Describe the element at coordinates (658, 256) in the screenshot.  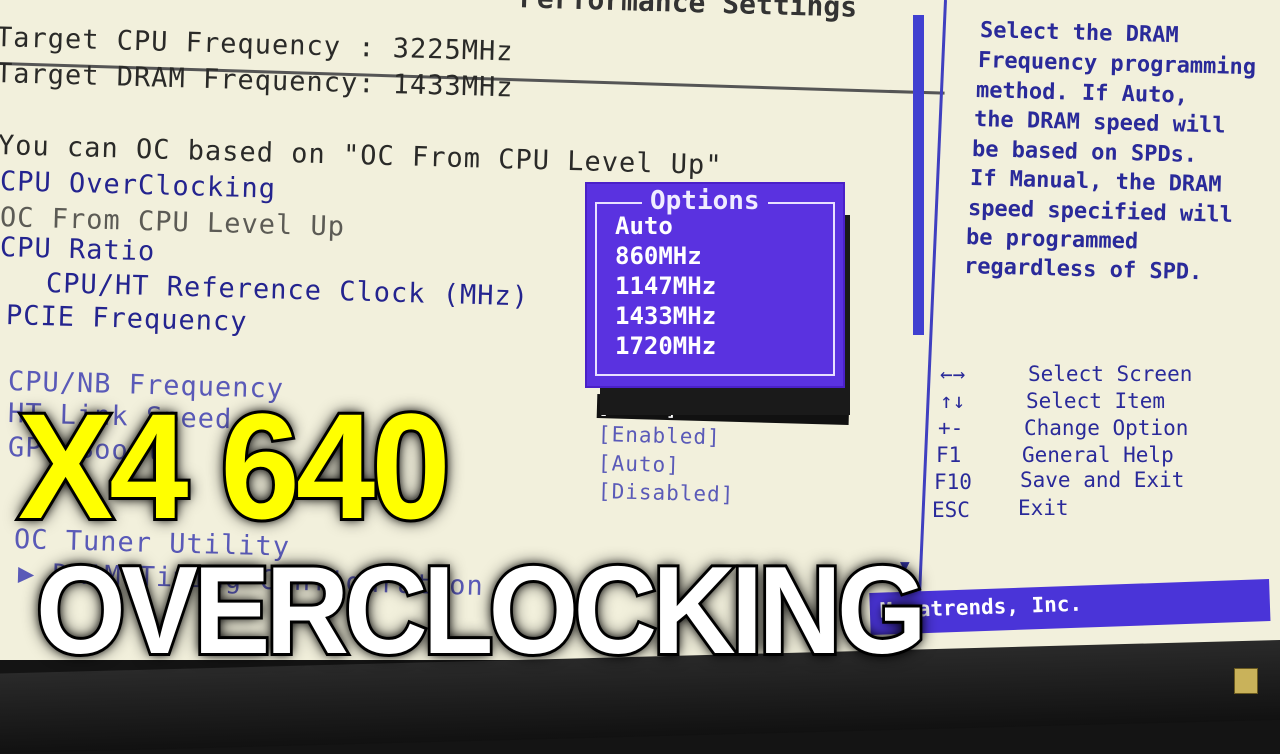
I see `option-860: 860MHz` at that location.